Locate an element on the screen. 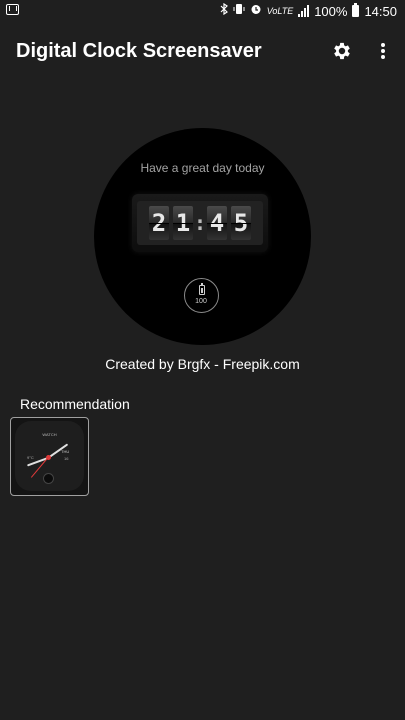 Image resolution: width=405 pixels, height=720 pixels. vibrate-icon is located at coordinates (239, 11).